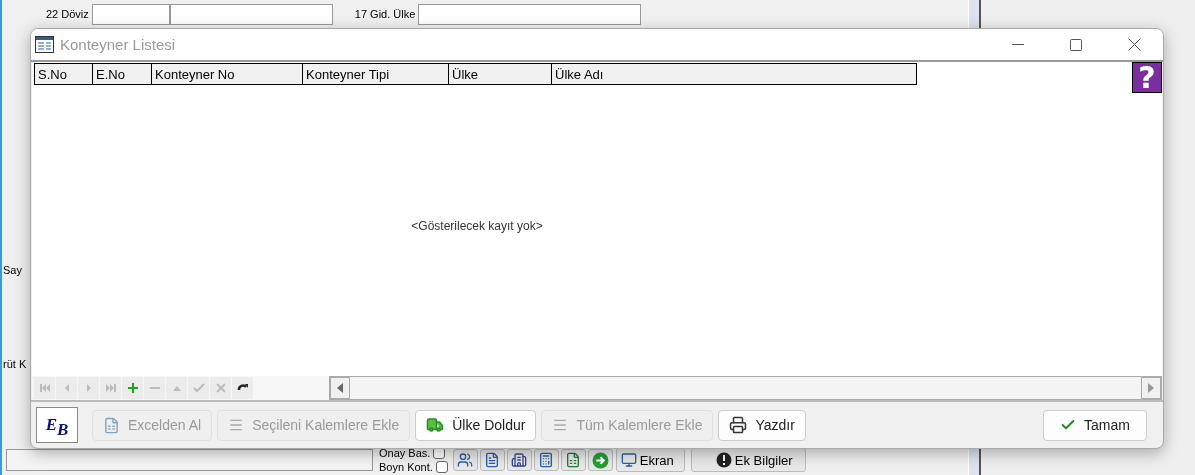 This screenshot has height=475, width=1195. Describe the element at coordinates (734, 74) in the screenshot. I see `column-header: Ülke Adı` at that location.